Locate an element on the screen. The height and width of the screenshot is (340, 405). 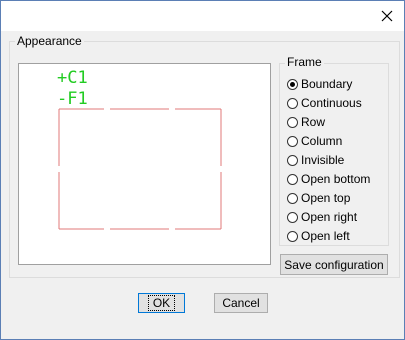
radio-open-right: Open right is located at coordinates (322, 217).